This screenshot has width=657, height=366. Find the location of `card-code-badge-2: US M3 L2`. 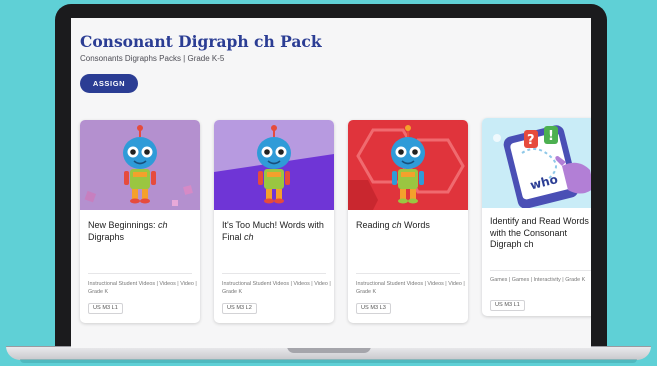

card-code-badge-2: US M3 L2 is located at coordinates (239, 308).